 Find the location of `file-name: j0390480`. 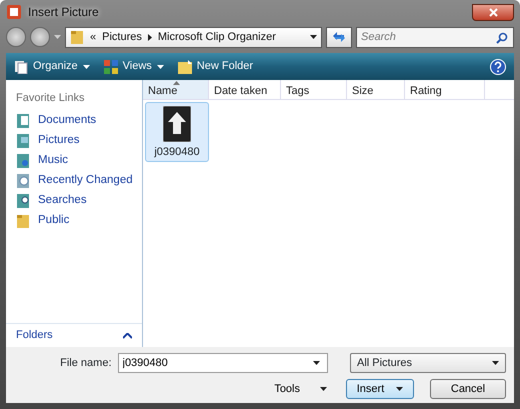

file-name: j0390480 is located at coordinates (177, 152).